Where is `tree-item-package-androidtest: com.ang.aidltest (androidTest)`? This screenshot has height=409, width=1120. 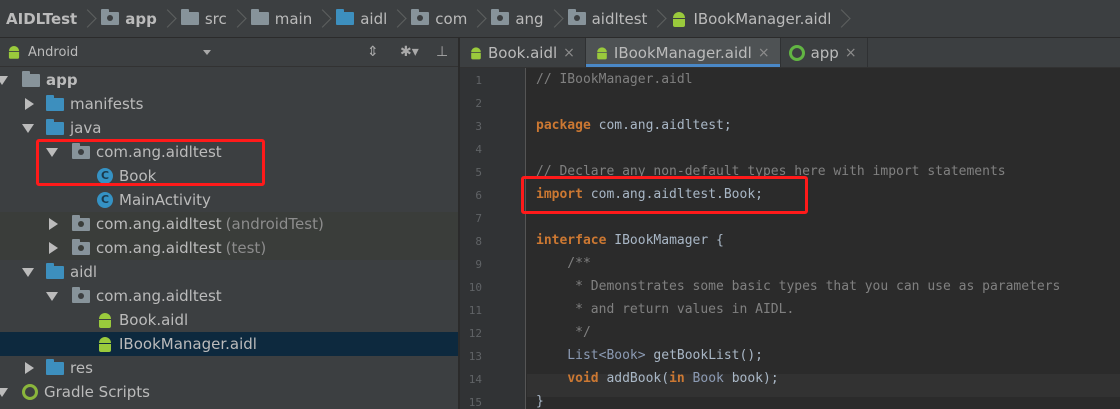
tree-item-package-androidtest: com.ang.aidltest (androidTest) is located at coordinates (229, 224).